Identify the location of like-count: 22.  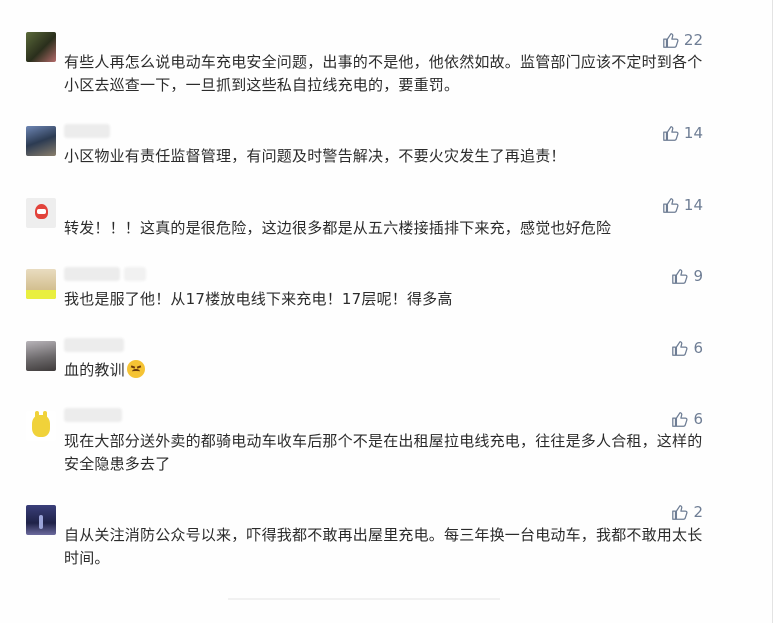
(693, 40).